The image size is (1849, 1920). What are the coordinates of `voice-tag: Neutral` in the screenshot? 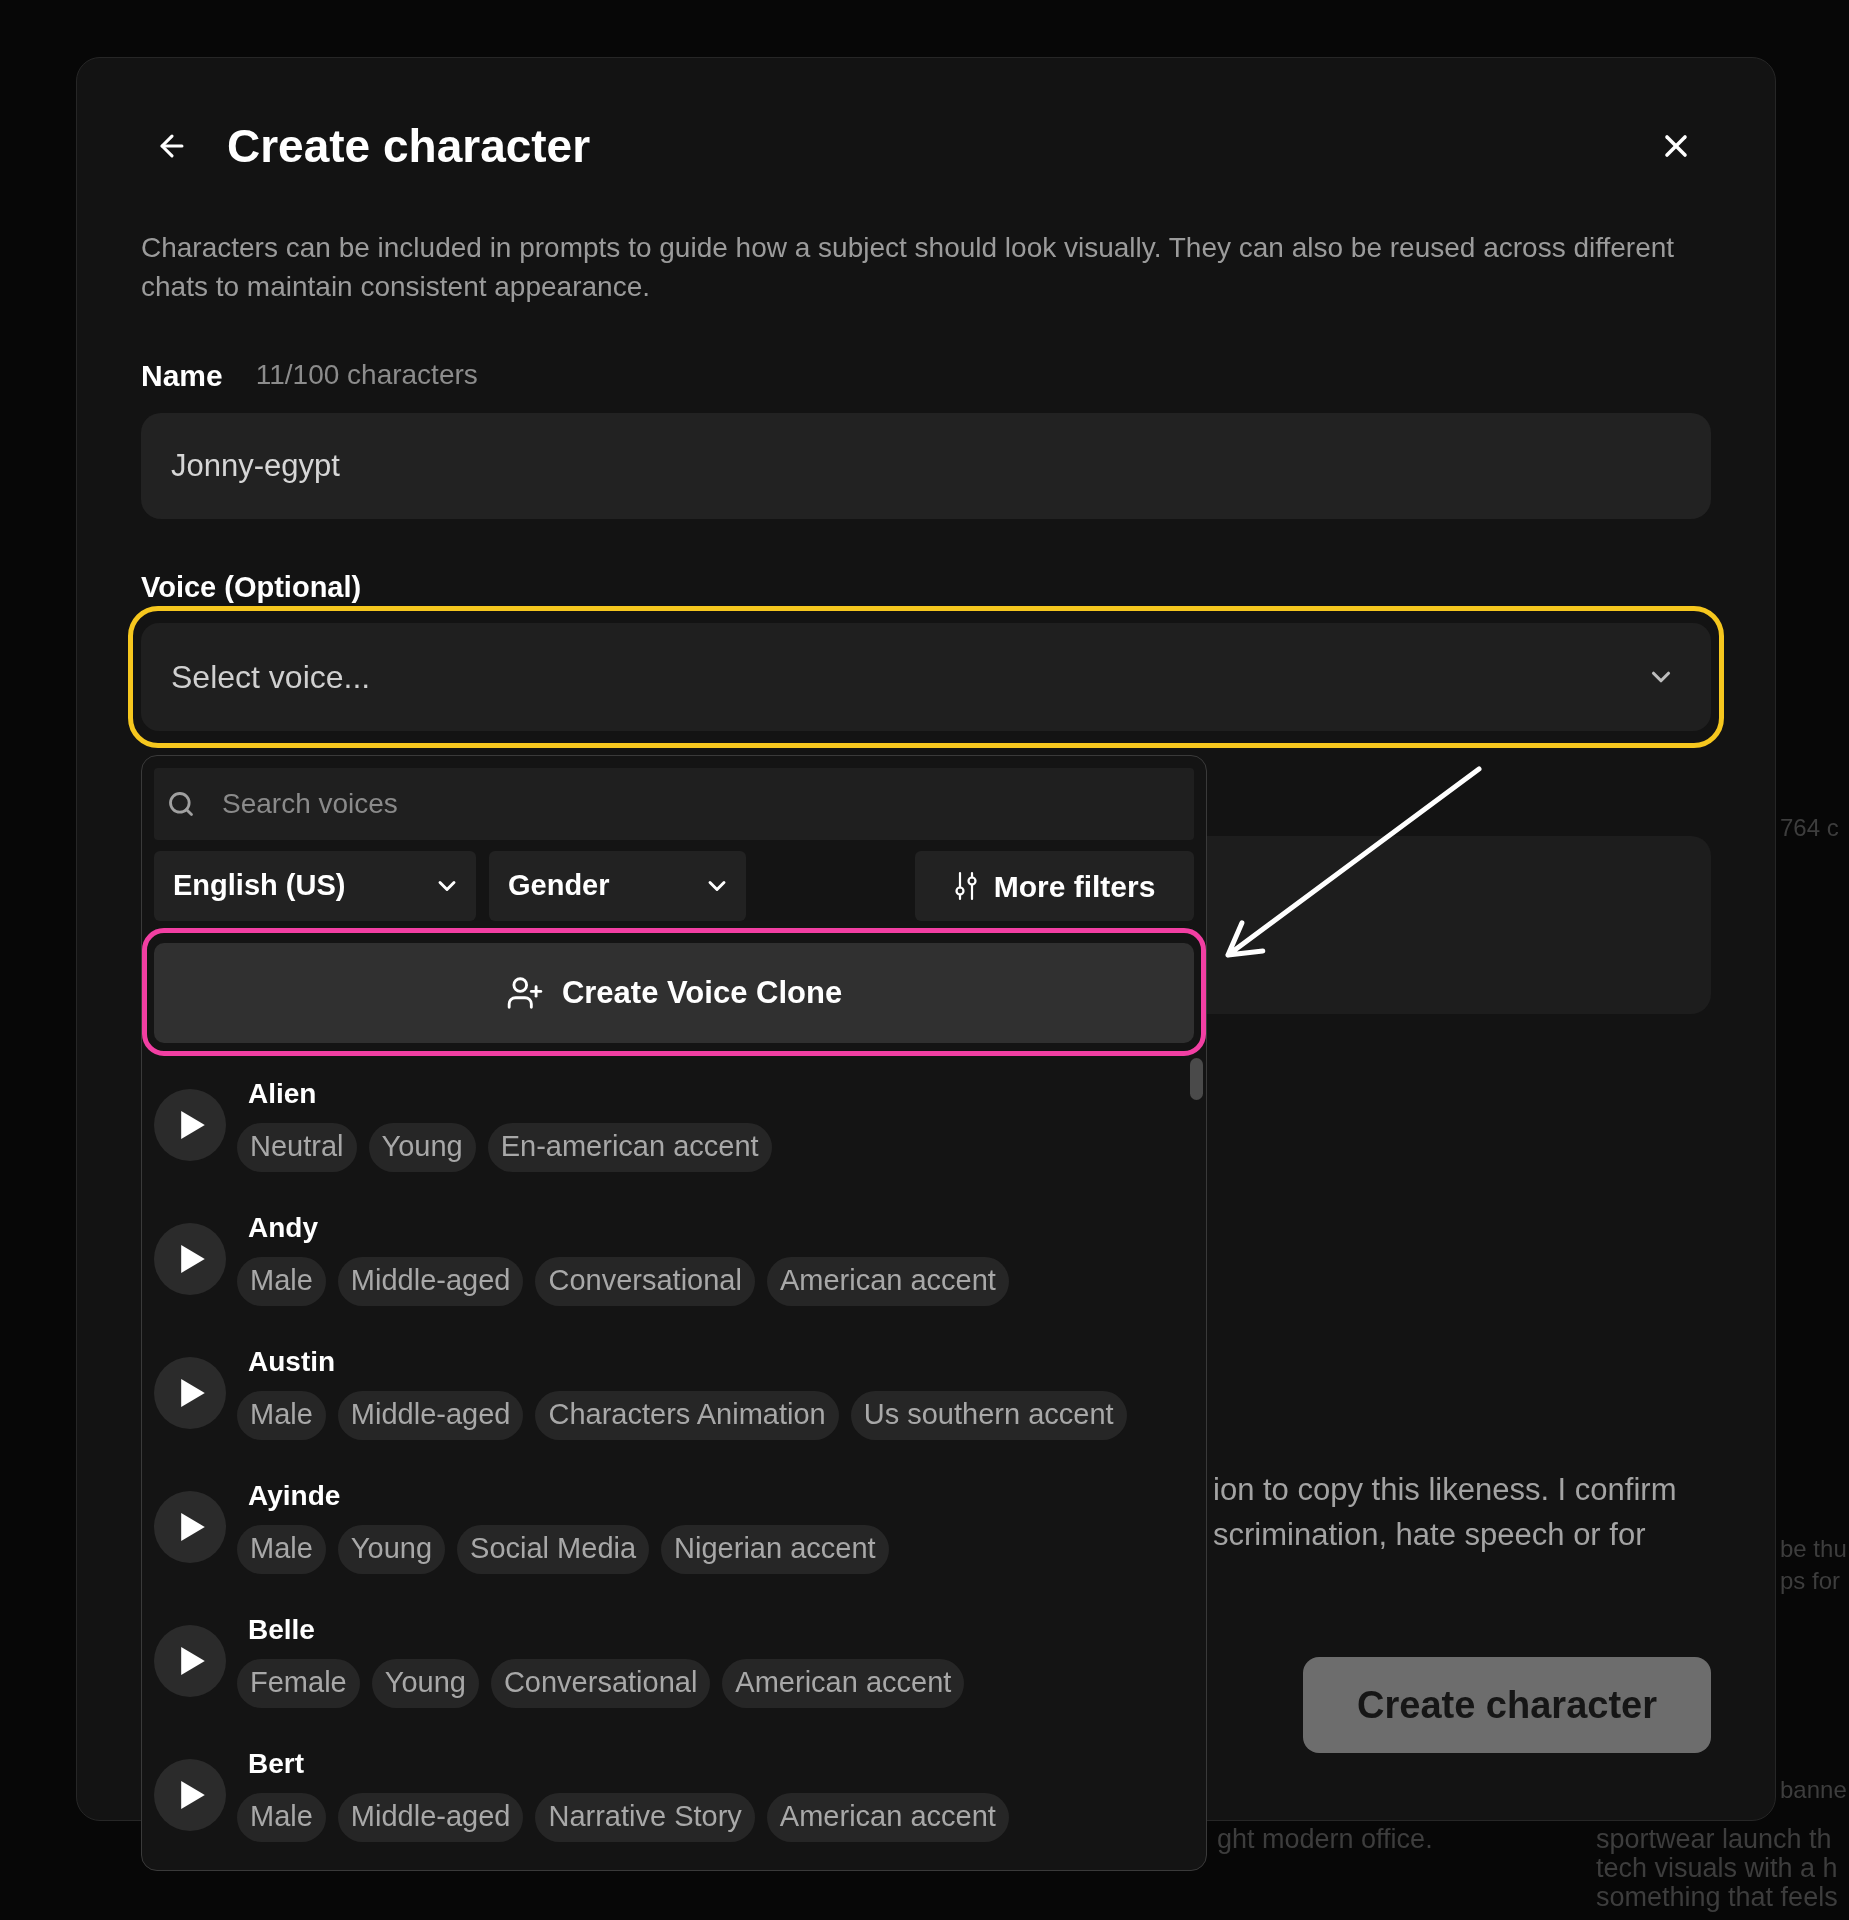 It's located at (297, 1147).